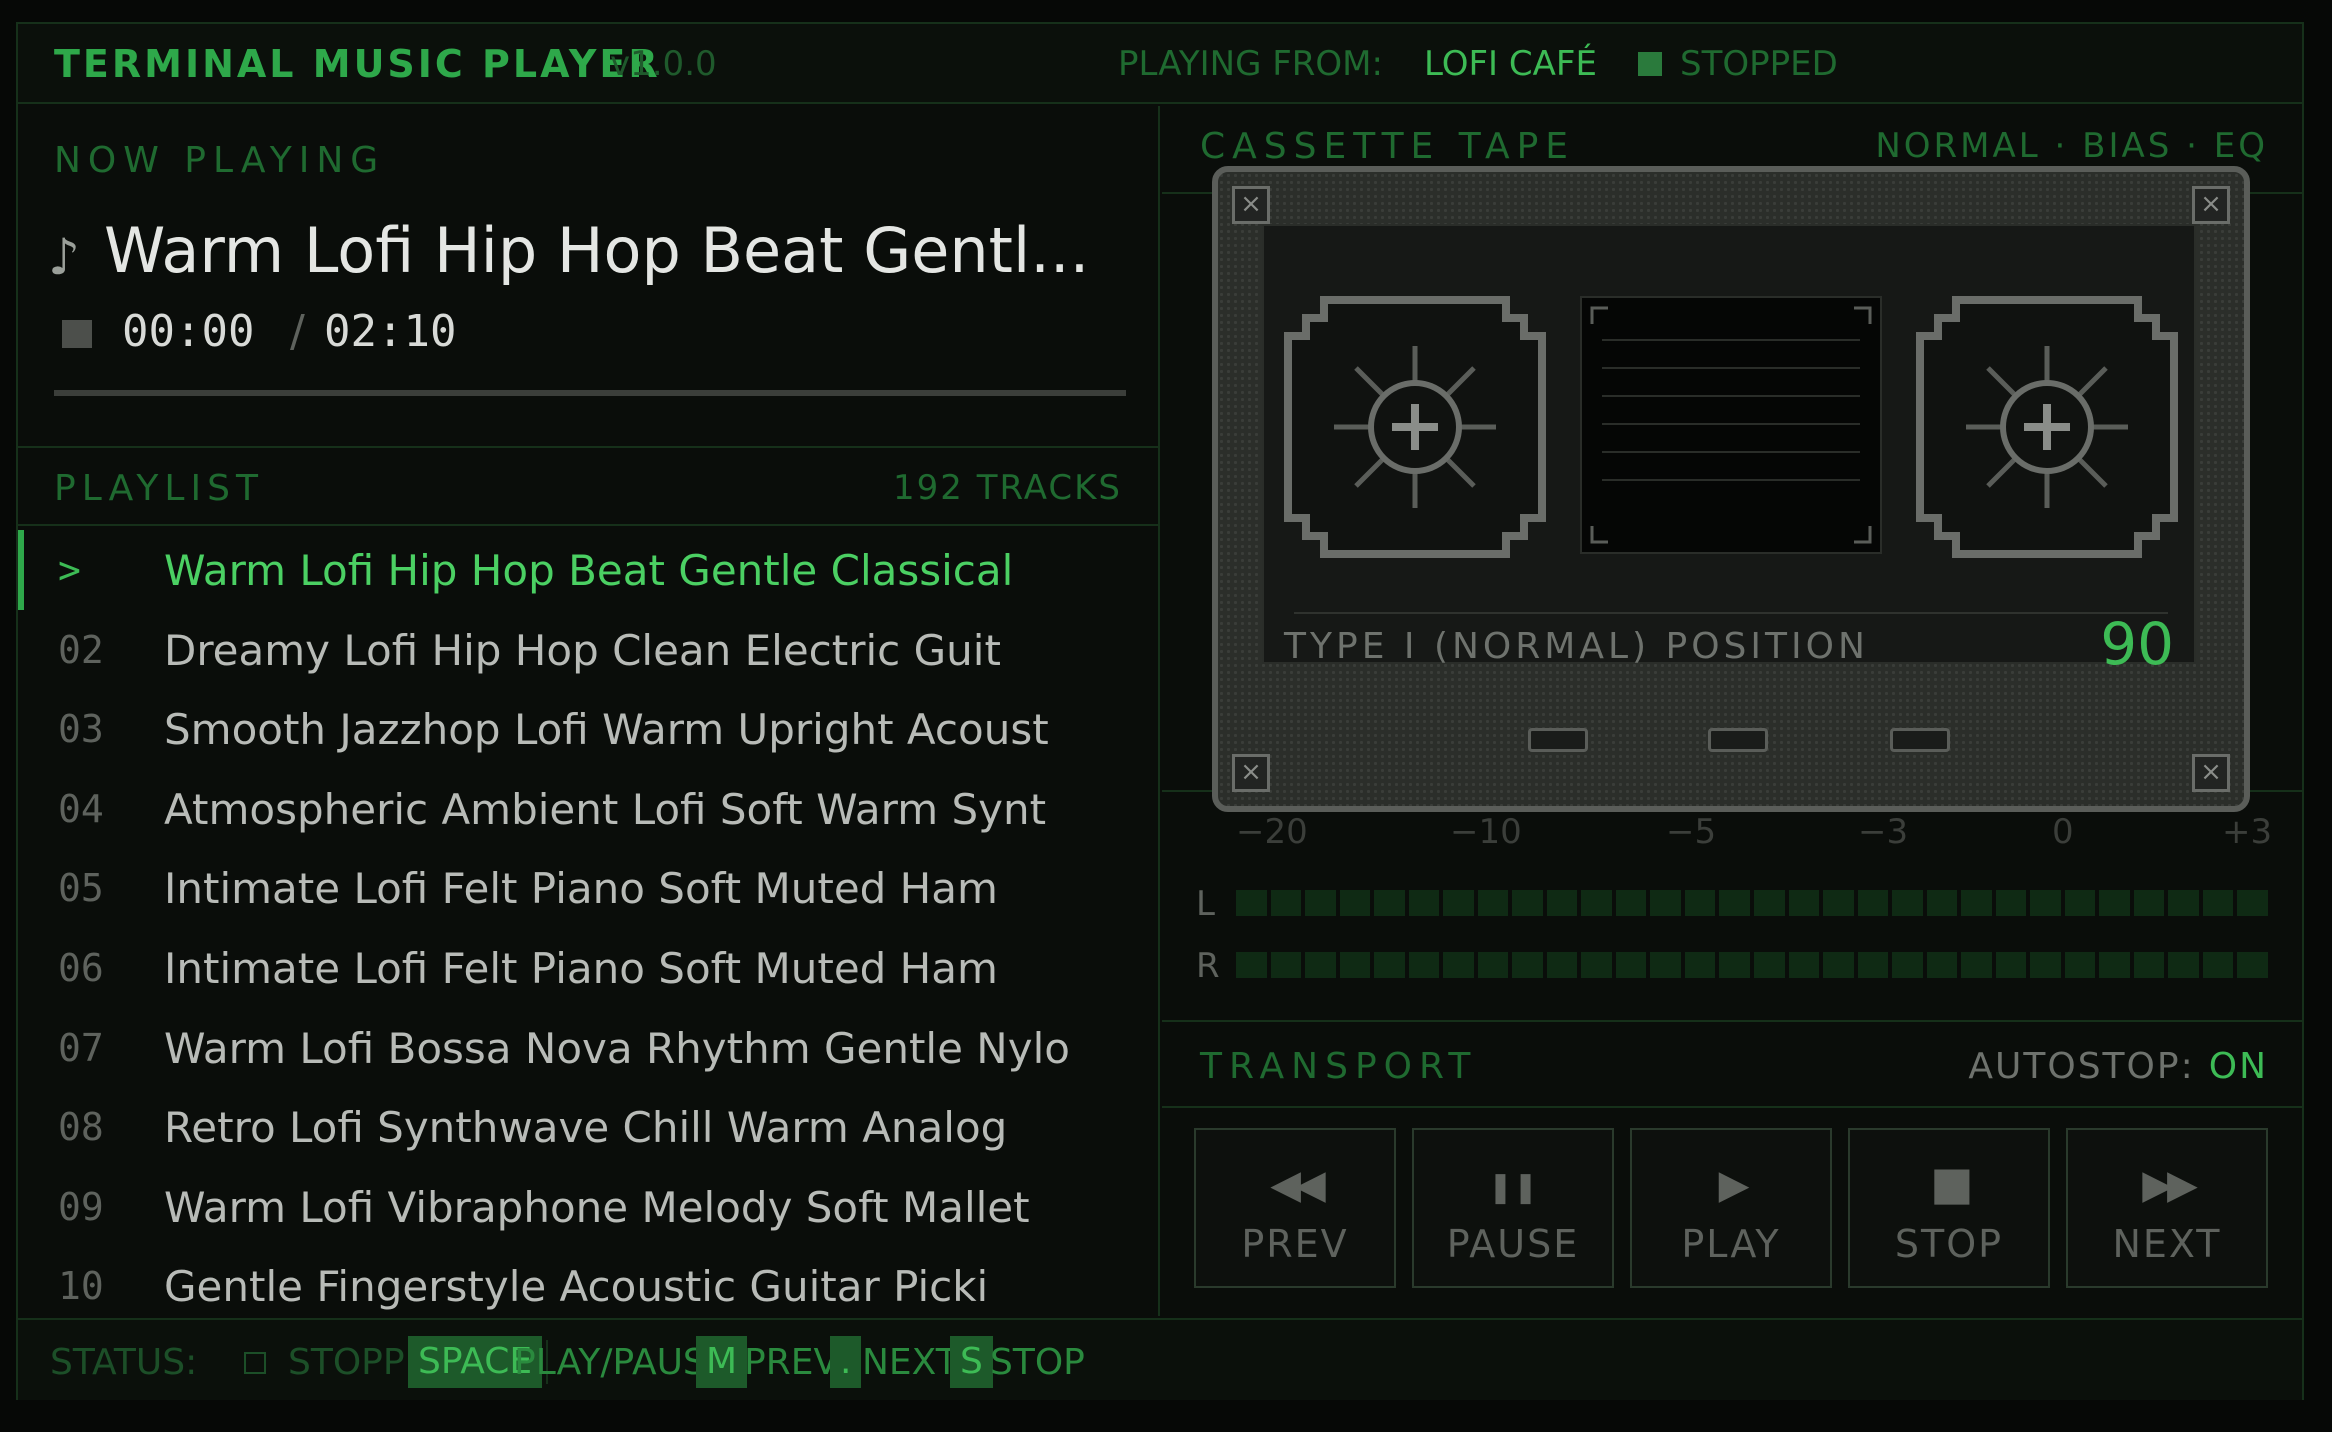 Image resolution: width=2332 pixels, height=1432 pixels. I want to click on vu-left-label: L, so click(1205, 904).